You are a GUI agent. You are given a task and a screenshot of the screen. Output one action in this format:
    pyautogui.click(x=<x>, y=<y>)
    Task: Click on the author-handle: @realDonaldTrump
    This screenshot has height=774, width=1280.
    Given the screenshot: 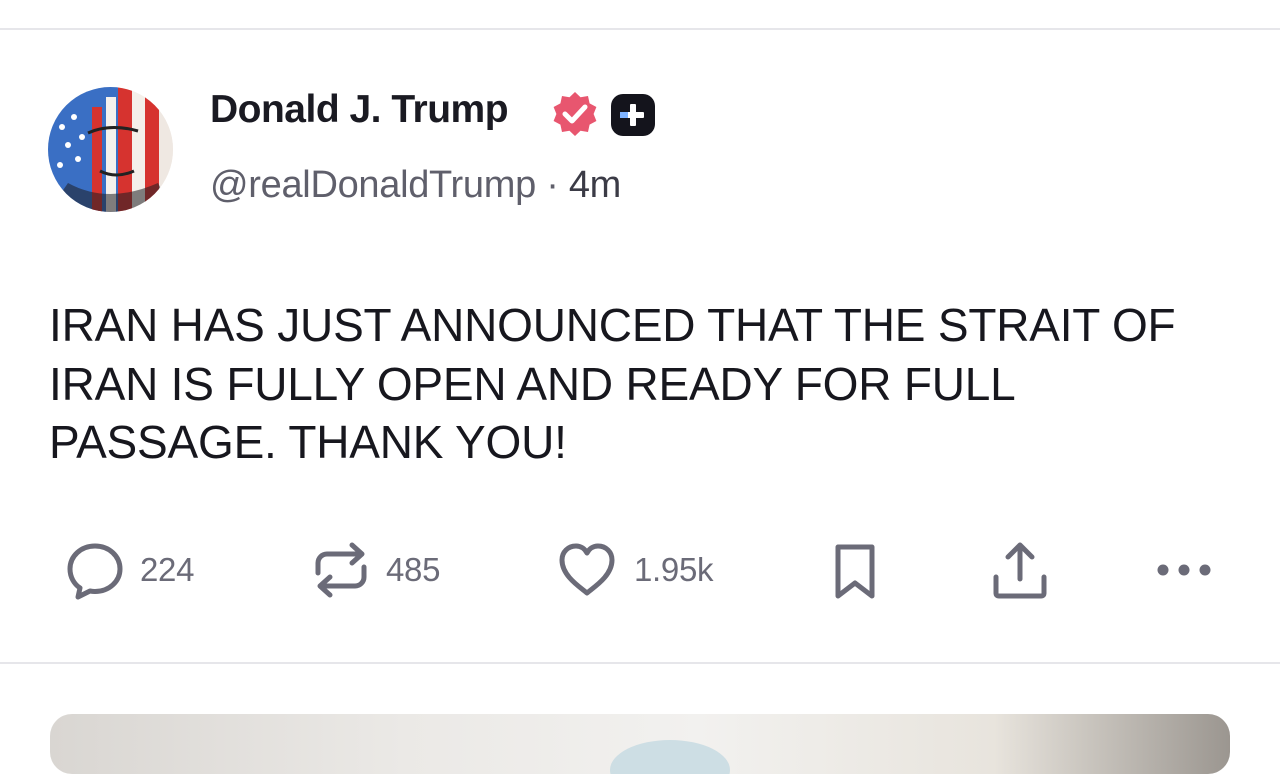 What is the action you would take?
    pyautogui.click(x=373, y=185)
    